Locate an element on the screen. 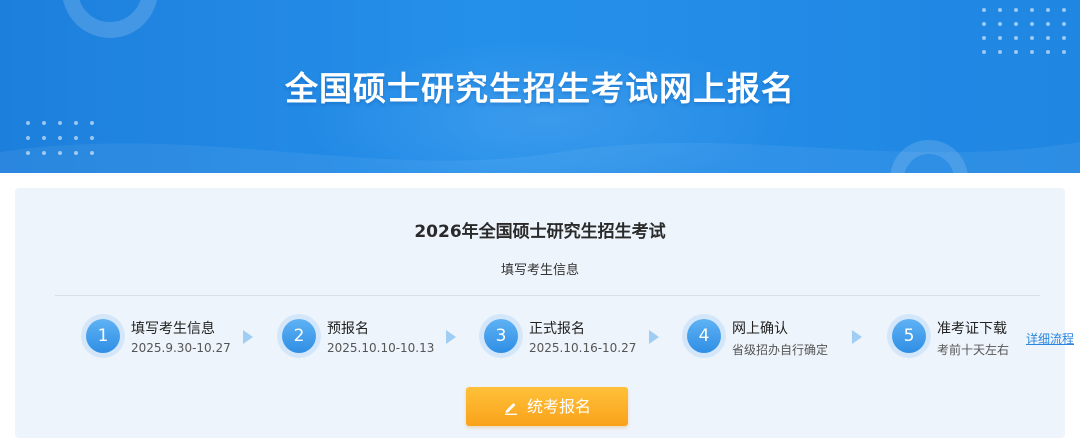  step-date: 2025.10.16-10.27 is located at coordinates (583, 348).